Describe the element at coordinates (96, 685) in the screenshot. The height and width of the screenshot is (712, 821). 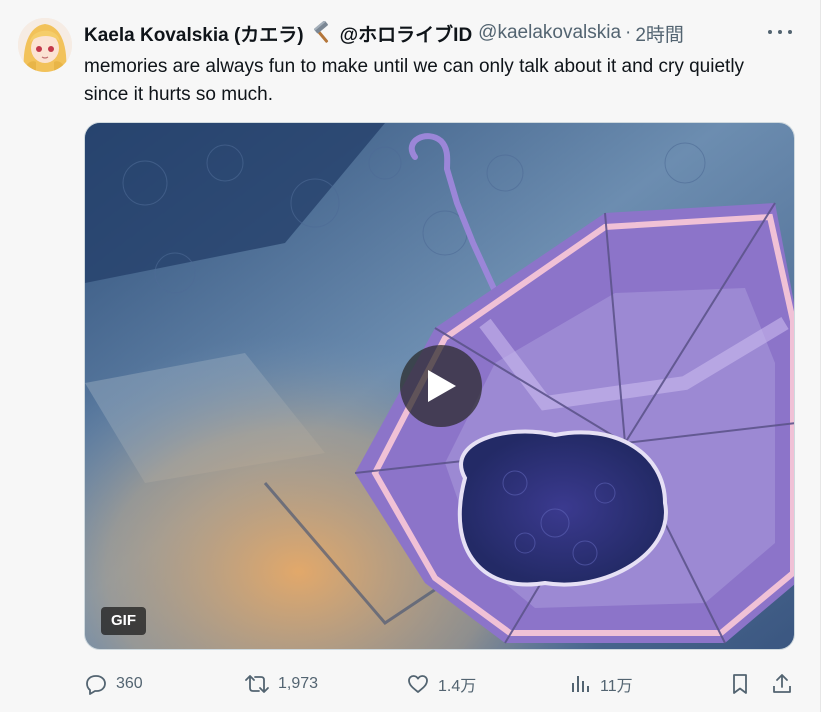
I see `reply-bubble-icon` at that location.